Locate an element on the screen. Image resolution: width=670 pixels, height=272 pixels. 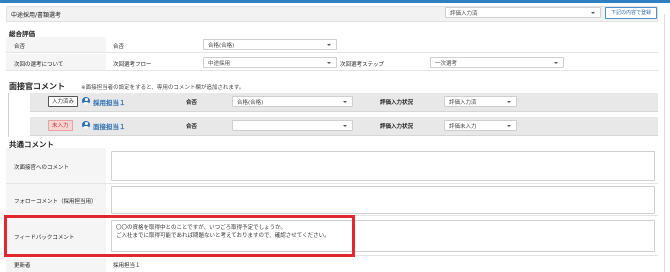
followup-comment-row: フォローコメント（採用担当用） is located at coordinates (332, 200).